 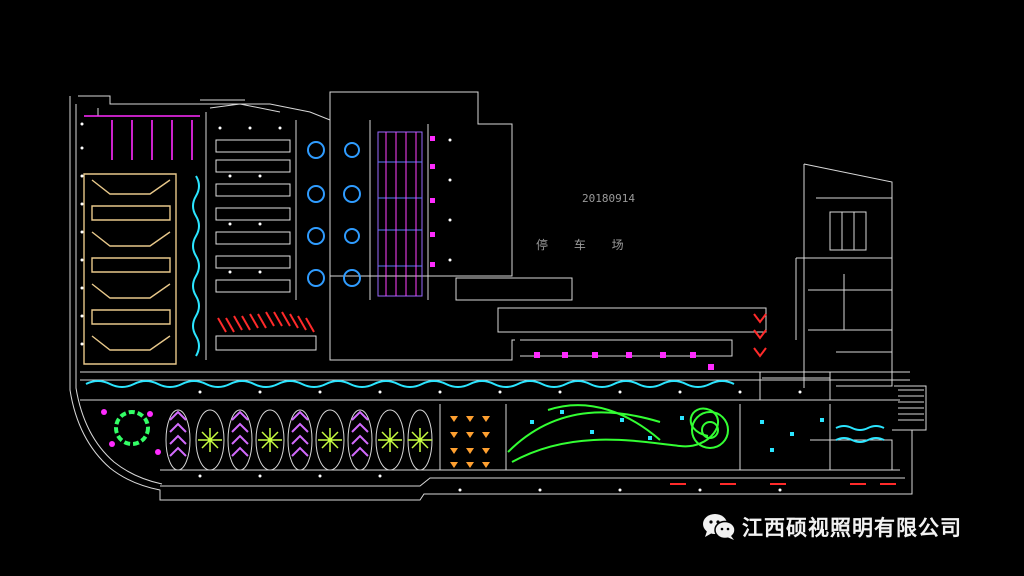 I want to click on drawing-date-code: 20180914, so click(x=608, y=198).